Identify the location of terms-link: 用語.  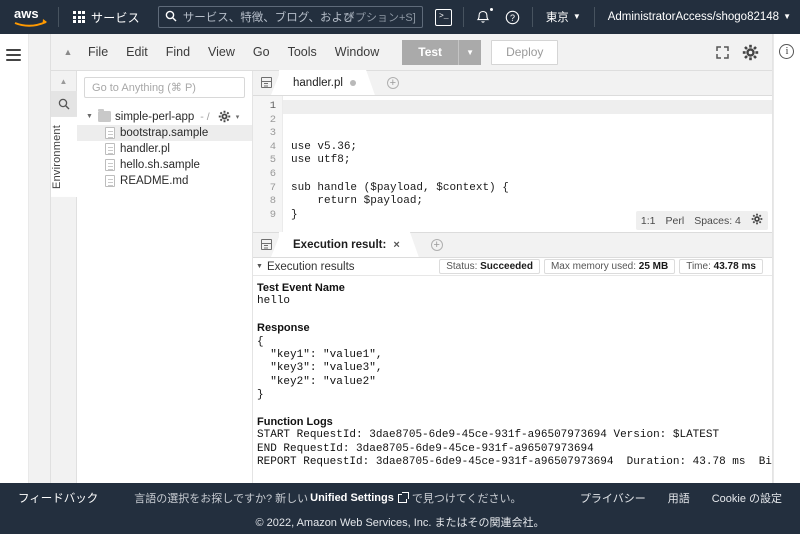
(679, 498).